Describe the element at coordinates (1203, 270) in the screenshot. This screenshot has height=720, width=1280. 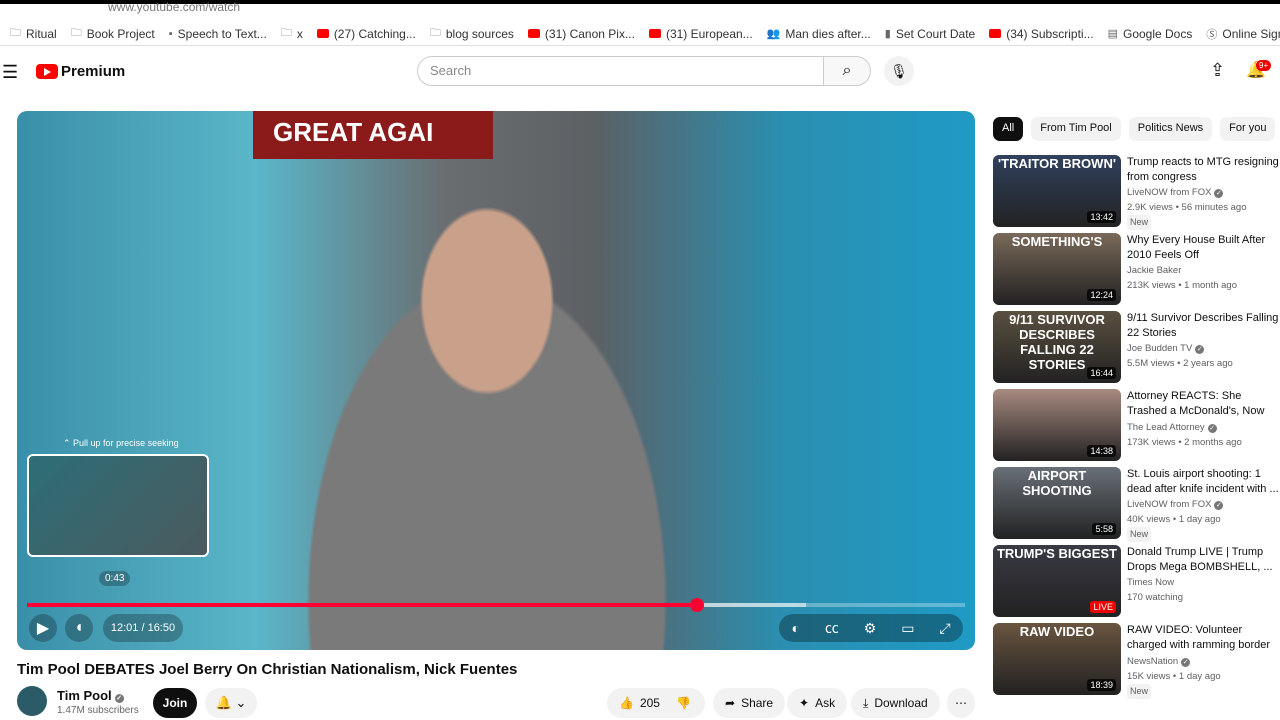
I see `channel-name: Jackie Baker` at that location.